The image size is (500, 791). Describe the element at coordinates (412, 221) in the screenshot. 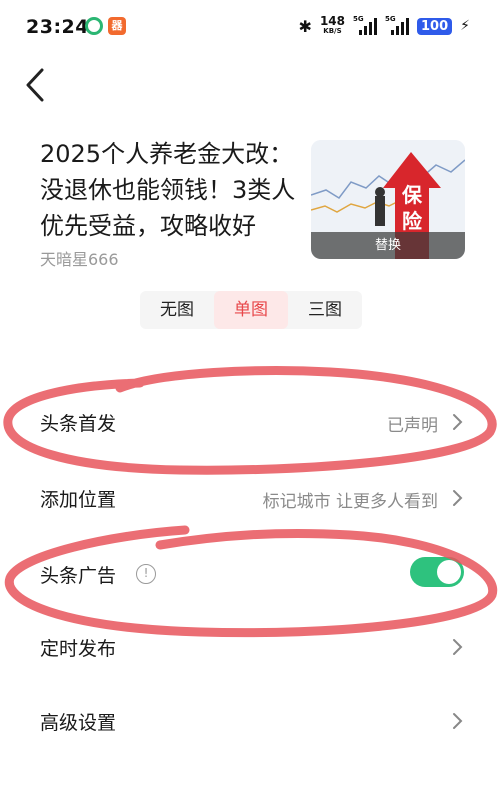

I see `cover-sign-text-2: 险` at that location.